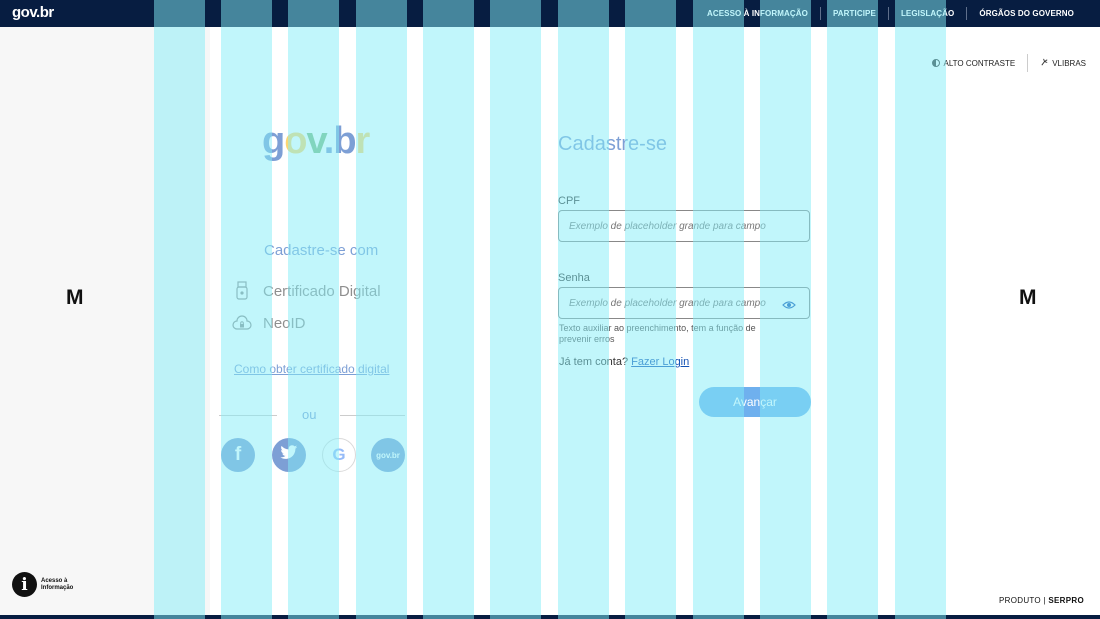 The image size is (1100, 619). I want to click on vlibras-button: VLIBRAS, so click(1057, 63).